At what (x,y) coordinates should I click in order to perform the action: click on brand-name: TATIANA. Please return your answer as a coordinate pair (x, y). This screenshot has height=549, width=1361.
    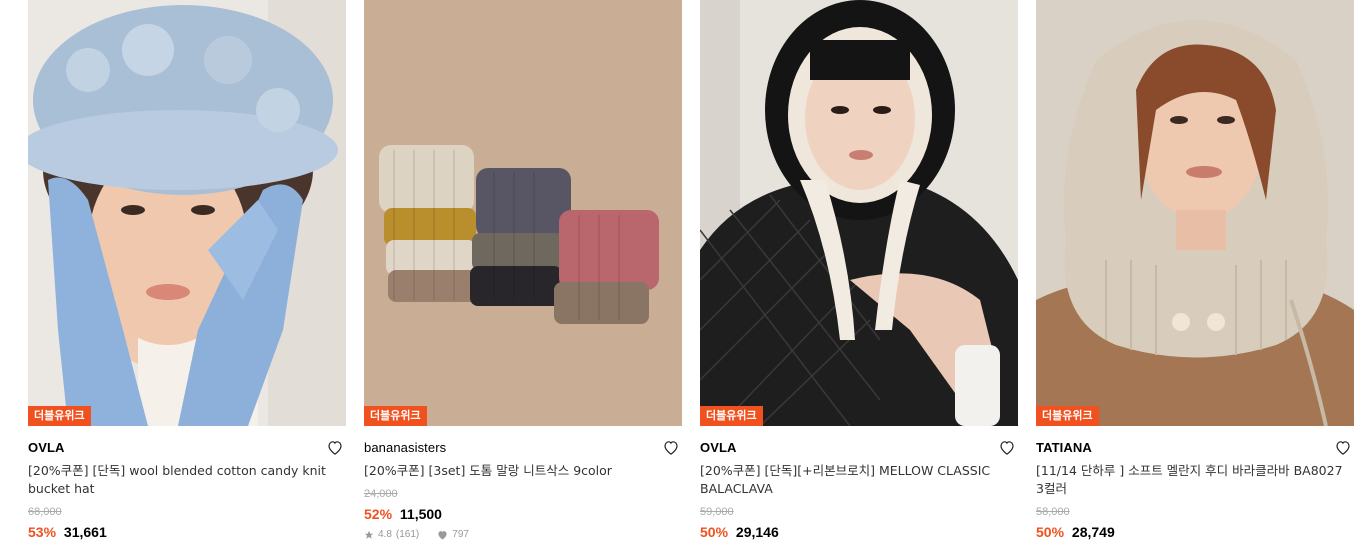
    Looking at the image, I should click on (1195, 448).